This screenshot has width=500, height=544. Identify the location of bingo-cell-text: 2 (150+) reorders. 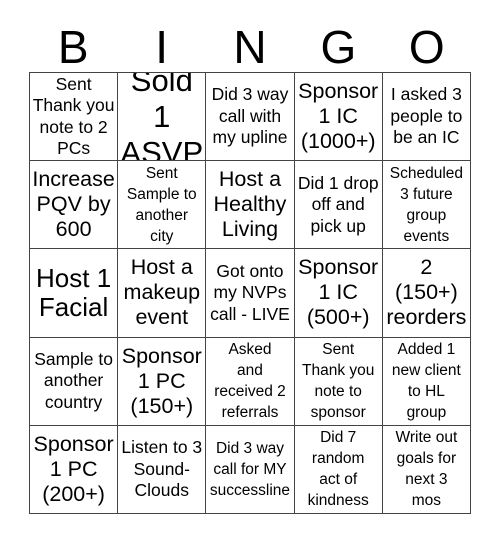
(426, 292).